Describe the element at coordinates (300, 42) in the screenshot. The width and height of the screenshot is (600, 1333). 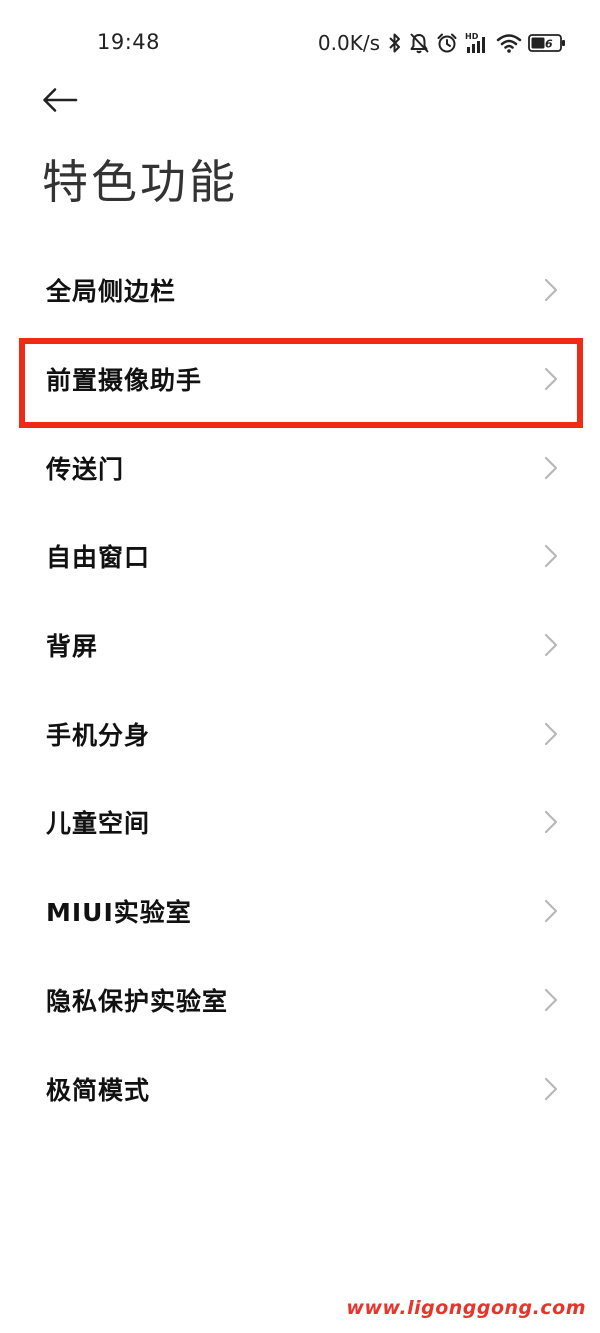
I see `status-bar: 19:48 0.0K/s HD 46` at that location.